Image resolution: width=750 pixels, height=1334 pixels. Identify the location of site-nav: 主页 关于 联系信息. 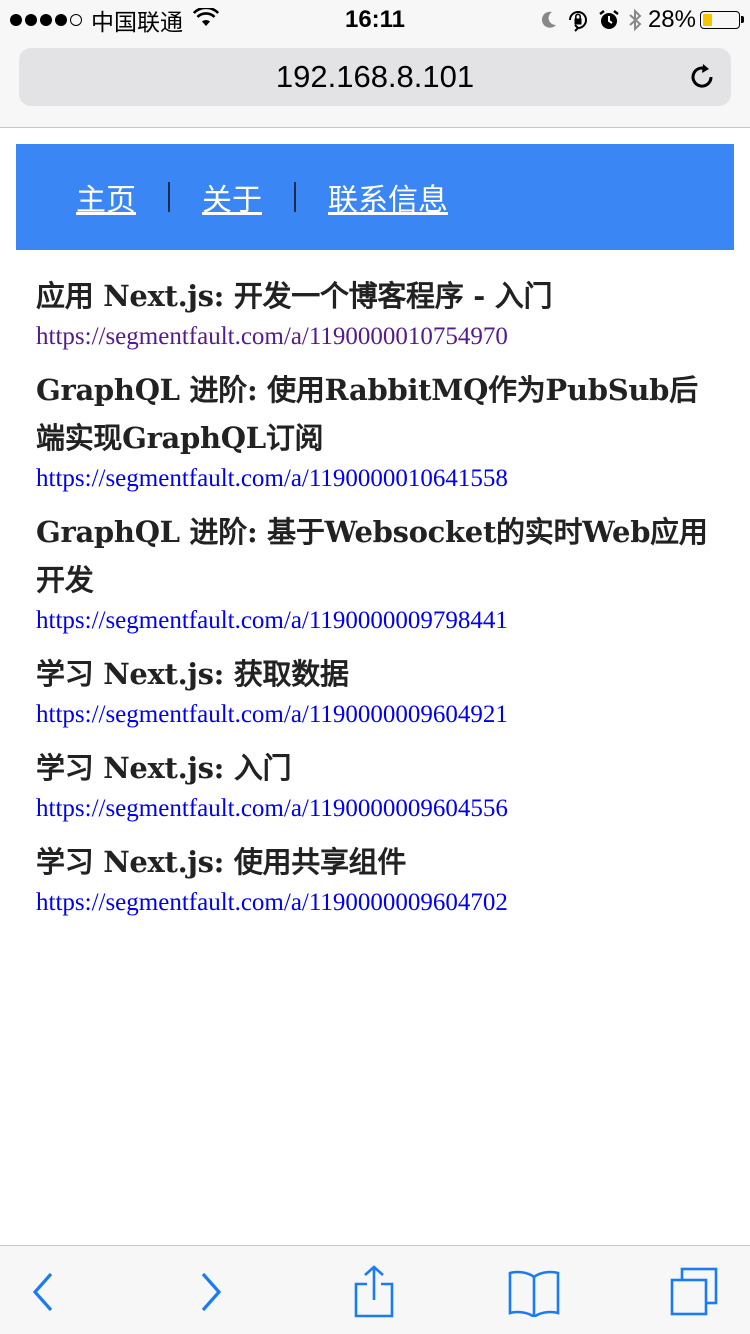
(375, 197).